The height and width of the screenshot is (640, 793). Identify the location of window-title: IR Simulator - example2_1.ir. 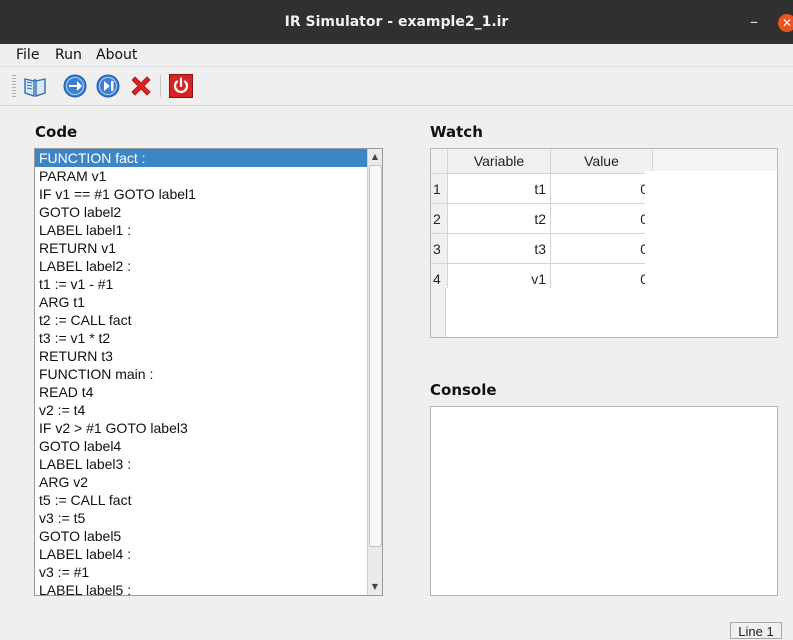
(396, 22).